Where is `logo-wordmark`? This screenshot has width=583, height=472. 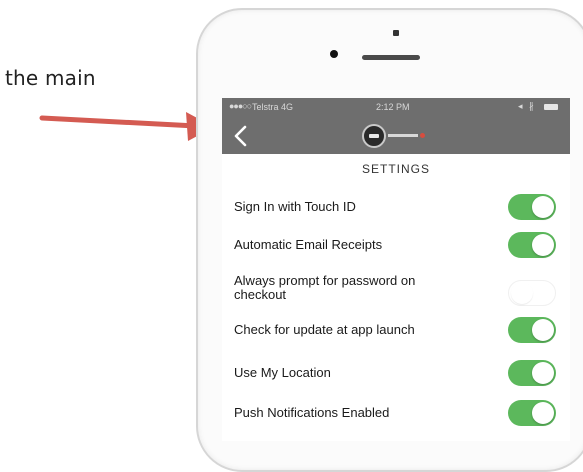 logo-wordmark is located at coordinates (403, 135).